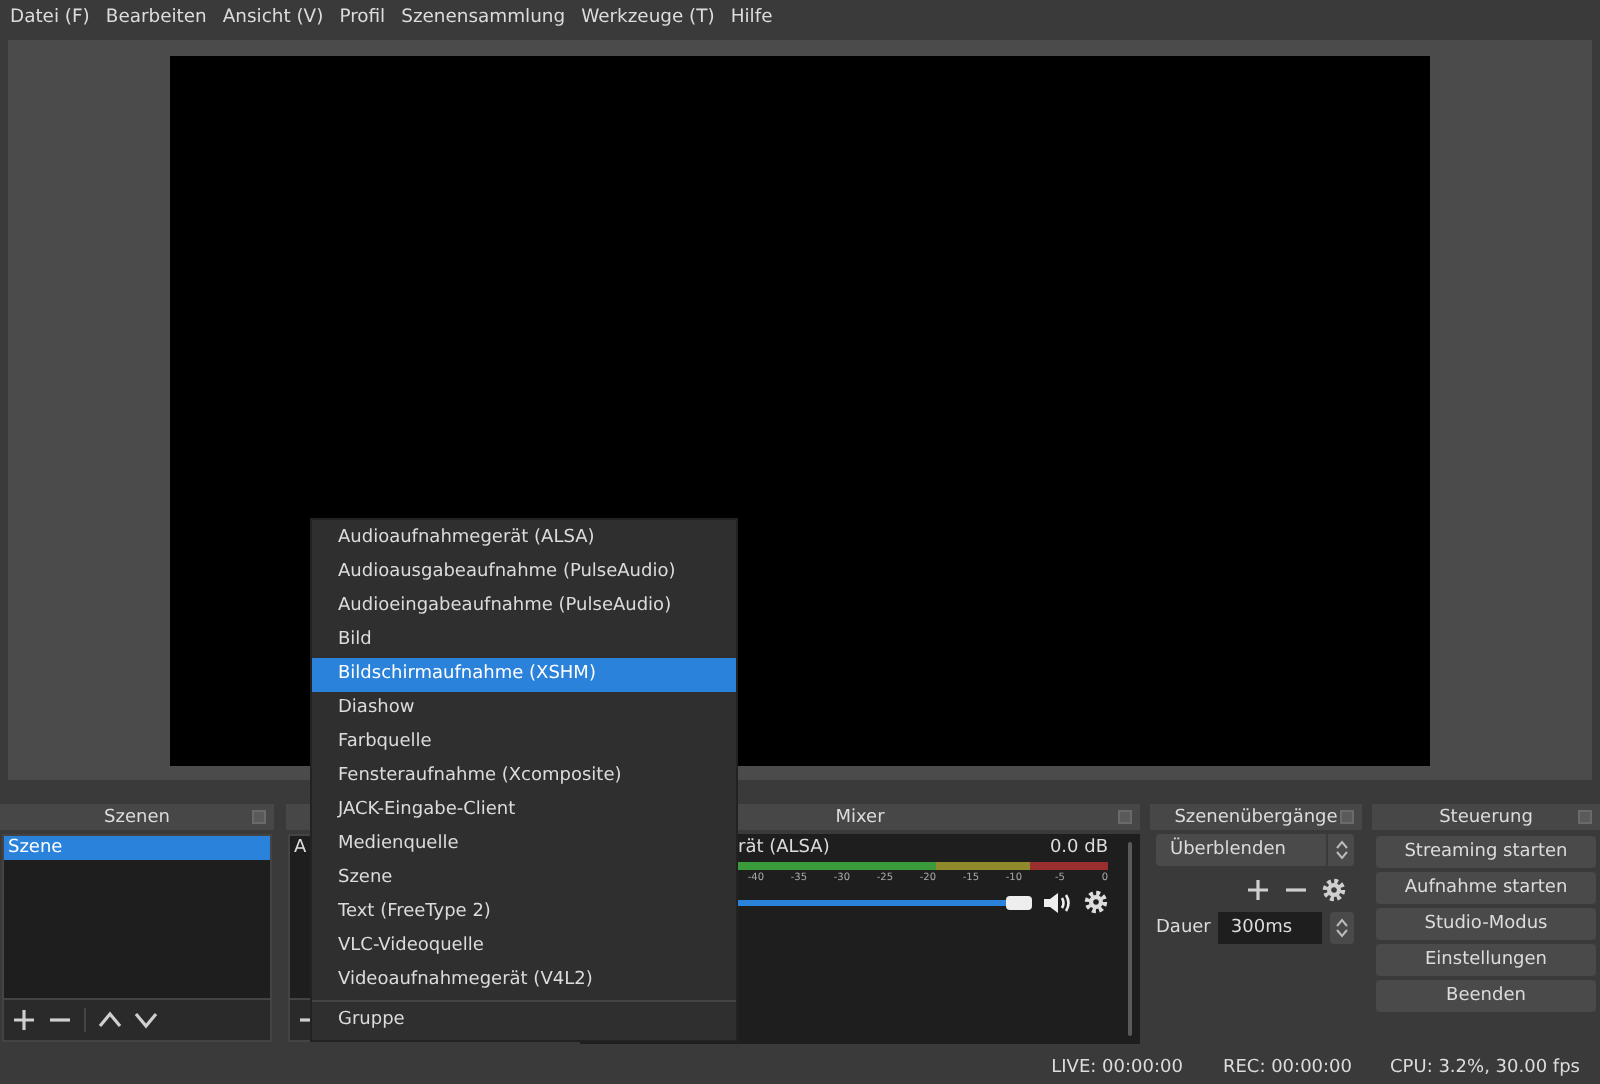 Image resolution: width=1600 pixels, height=1084 pixels. Describe the element at coordinates (1183, 928) in the screenshot. I see `duration-label: Dauer` at that location.